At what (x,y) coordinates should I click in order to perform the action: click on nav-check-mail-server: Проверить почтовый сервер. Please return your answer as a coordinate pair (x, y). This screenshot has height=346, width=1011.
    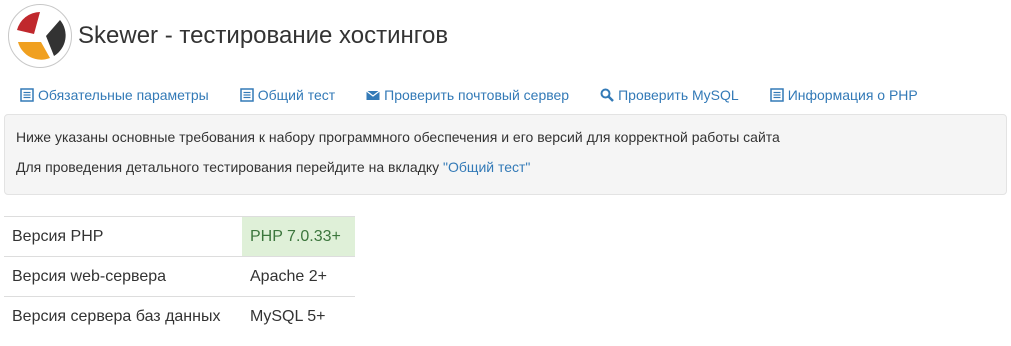
    Looking at the image, I should click on (467, 95).